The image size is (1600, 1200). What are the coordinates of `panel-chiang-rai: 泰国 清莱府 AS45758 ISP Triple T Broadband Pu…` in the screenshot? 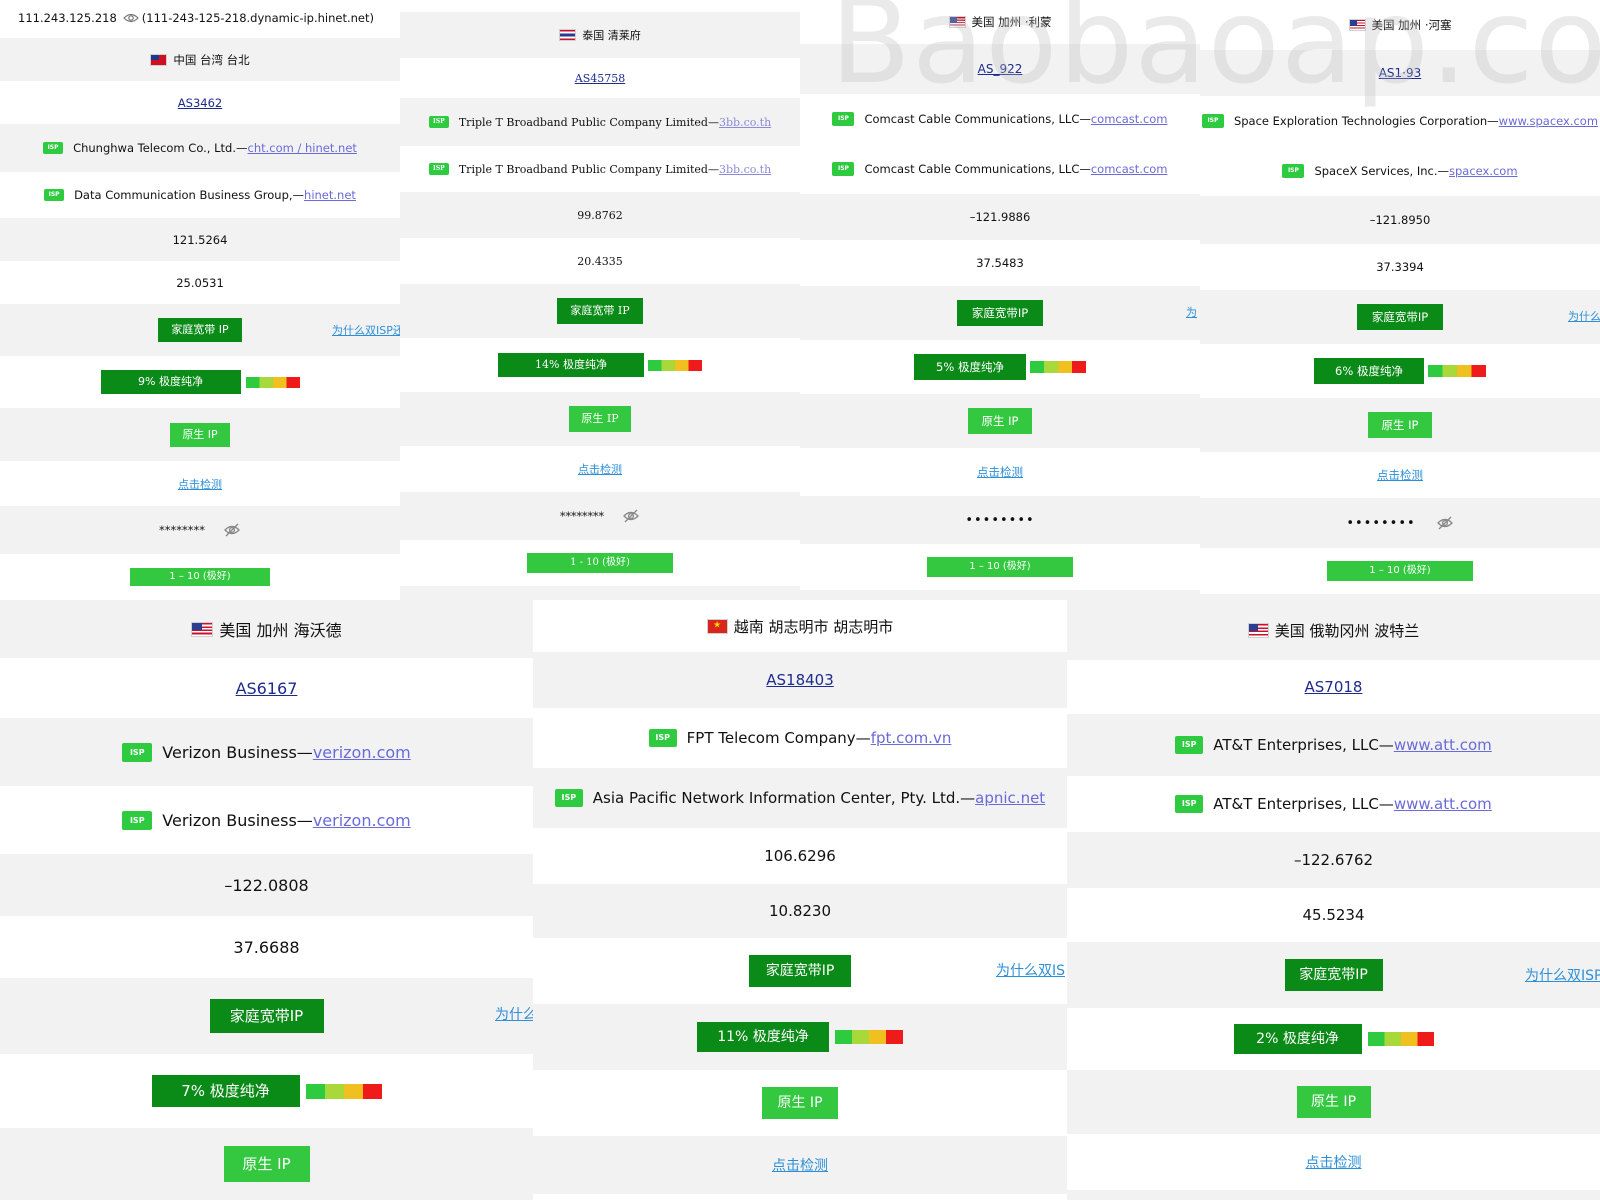 It's located at (600, 300).